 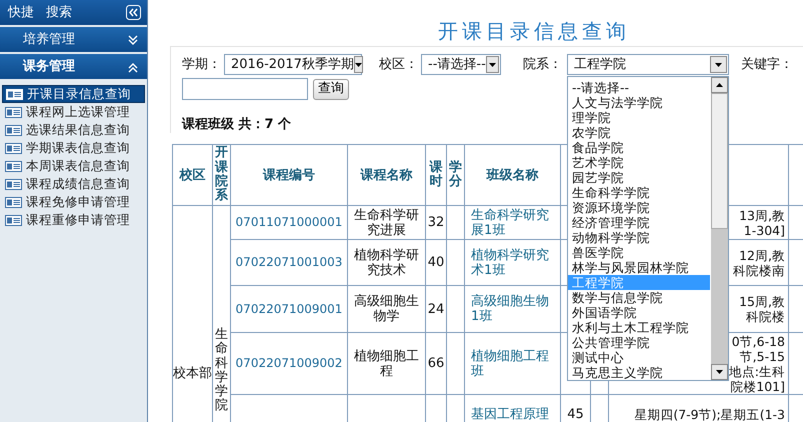 What do you see at coordinates (512, 175) in the screenshot?
I see `column-header: 班级名称` at bounding box center [512, 175].